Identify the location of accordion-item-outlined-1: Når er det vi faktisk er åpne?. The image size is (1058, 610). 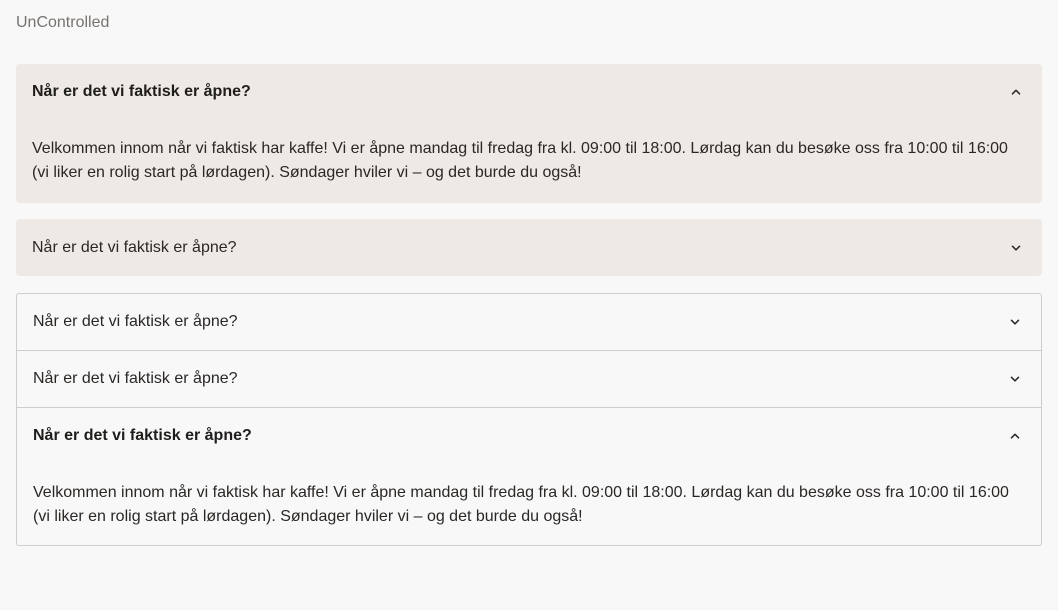
(529, 322).